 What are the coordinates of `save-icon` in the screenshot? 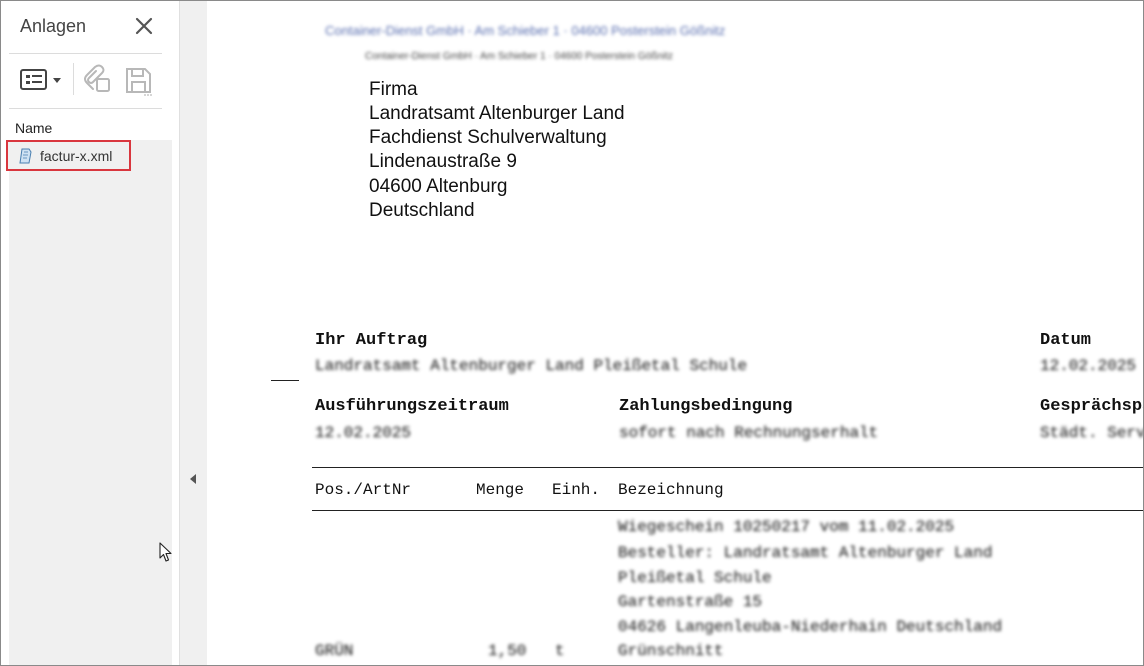 It's located at (139, 82).